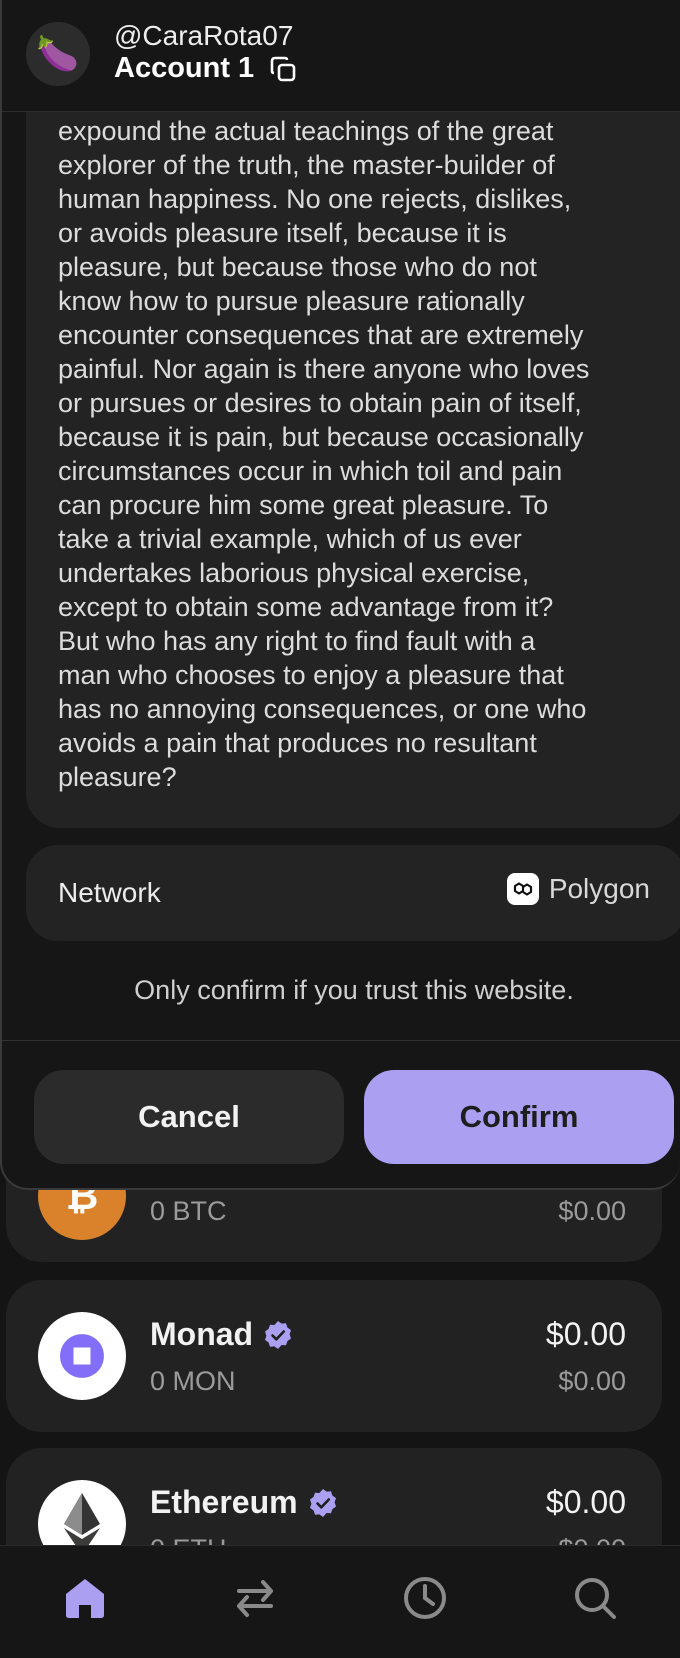  What do you see at coordinates (599, 888) in the screenshot?
I see `network-name: Polygon` at bounding box center [599, 888].